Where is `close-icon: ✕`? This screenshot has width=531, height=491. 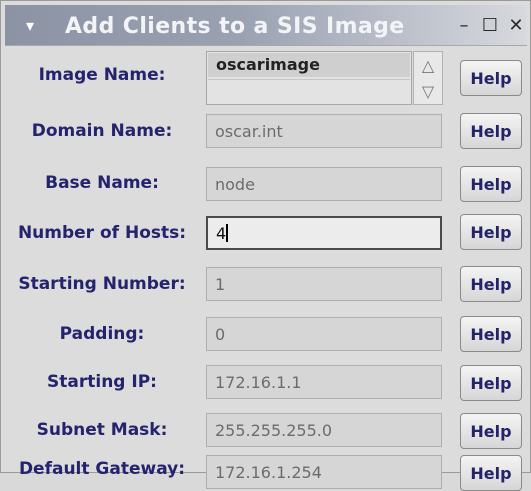
close-icon: ✕ is located at coordinates (516, 25).